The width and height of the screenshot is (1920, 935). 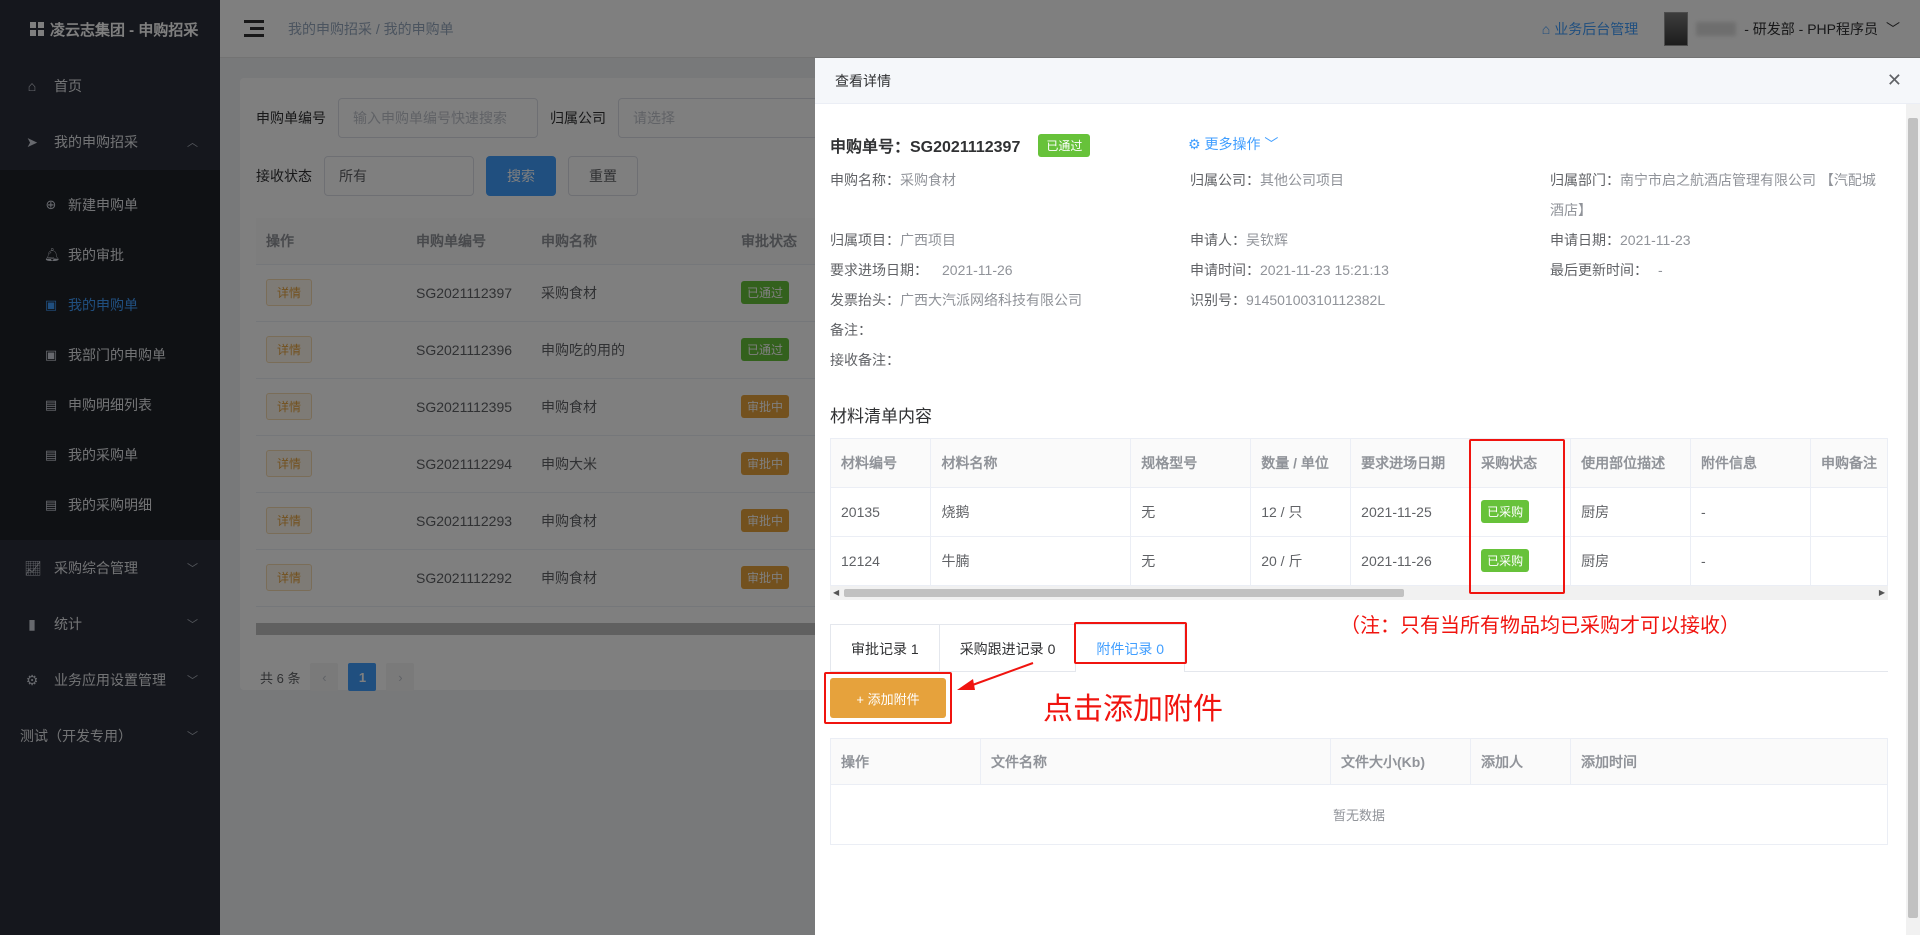 I want to click on attachments-tab-highlight, so click(x=1130, y=643).